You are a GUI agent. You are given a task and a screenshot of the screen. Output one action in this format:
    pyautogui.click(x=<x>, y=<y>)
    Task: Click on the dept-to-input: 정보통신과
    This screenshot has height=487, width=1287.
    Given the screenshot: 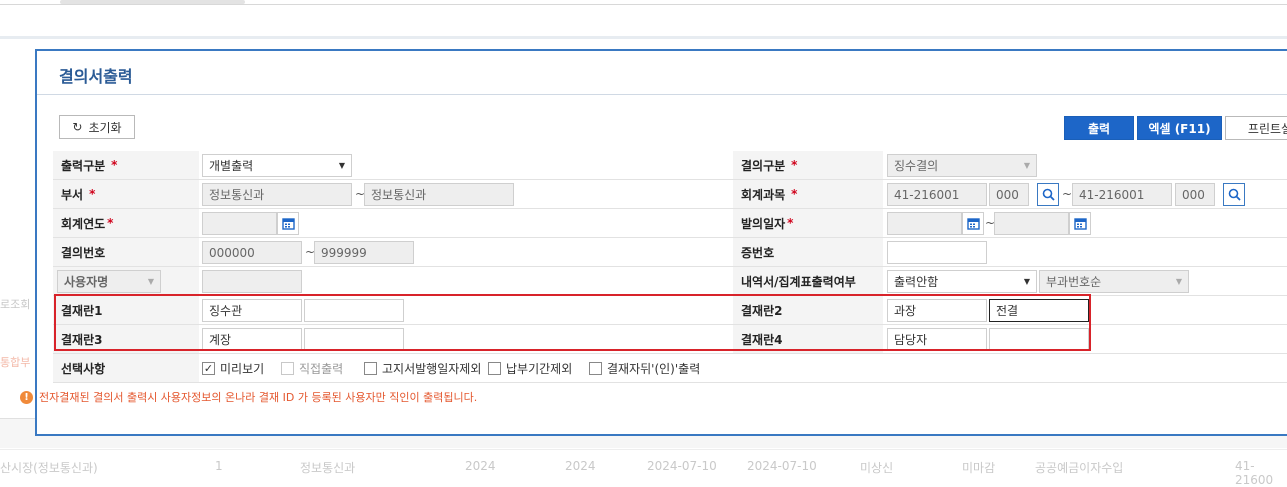 What is the action you would take?
    pyautogui.click(x=439, y=194)
    